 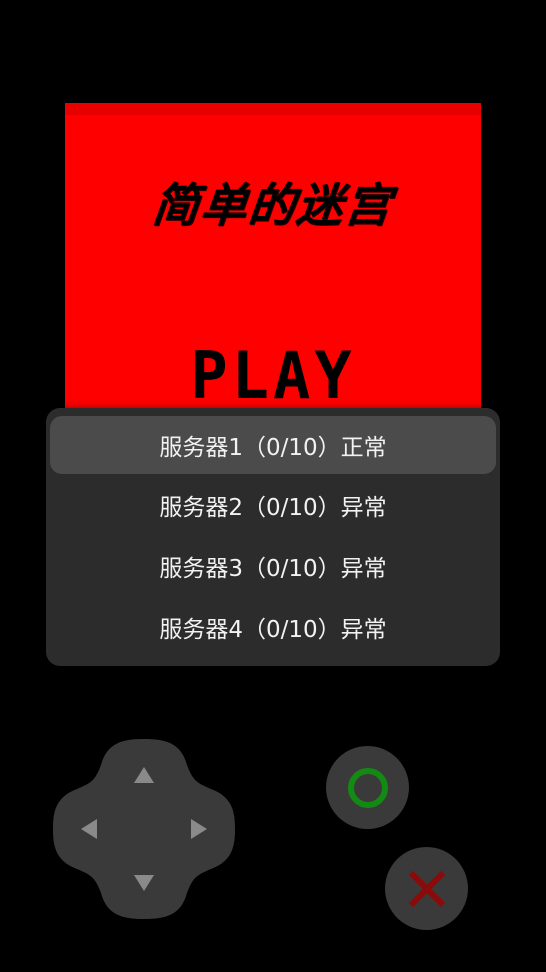 What do you see at coordinates (273, 445) in the screenshot?
I see `server-item-1: 服务器1（0/10）正常` at bounding box center [273, 445].